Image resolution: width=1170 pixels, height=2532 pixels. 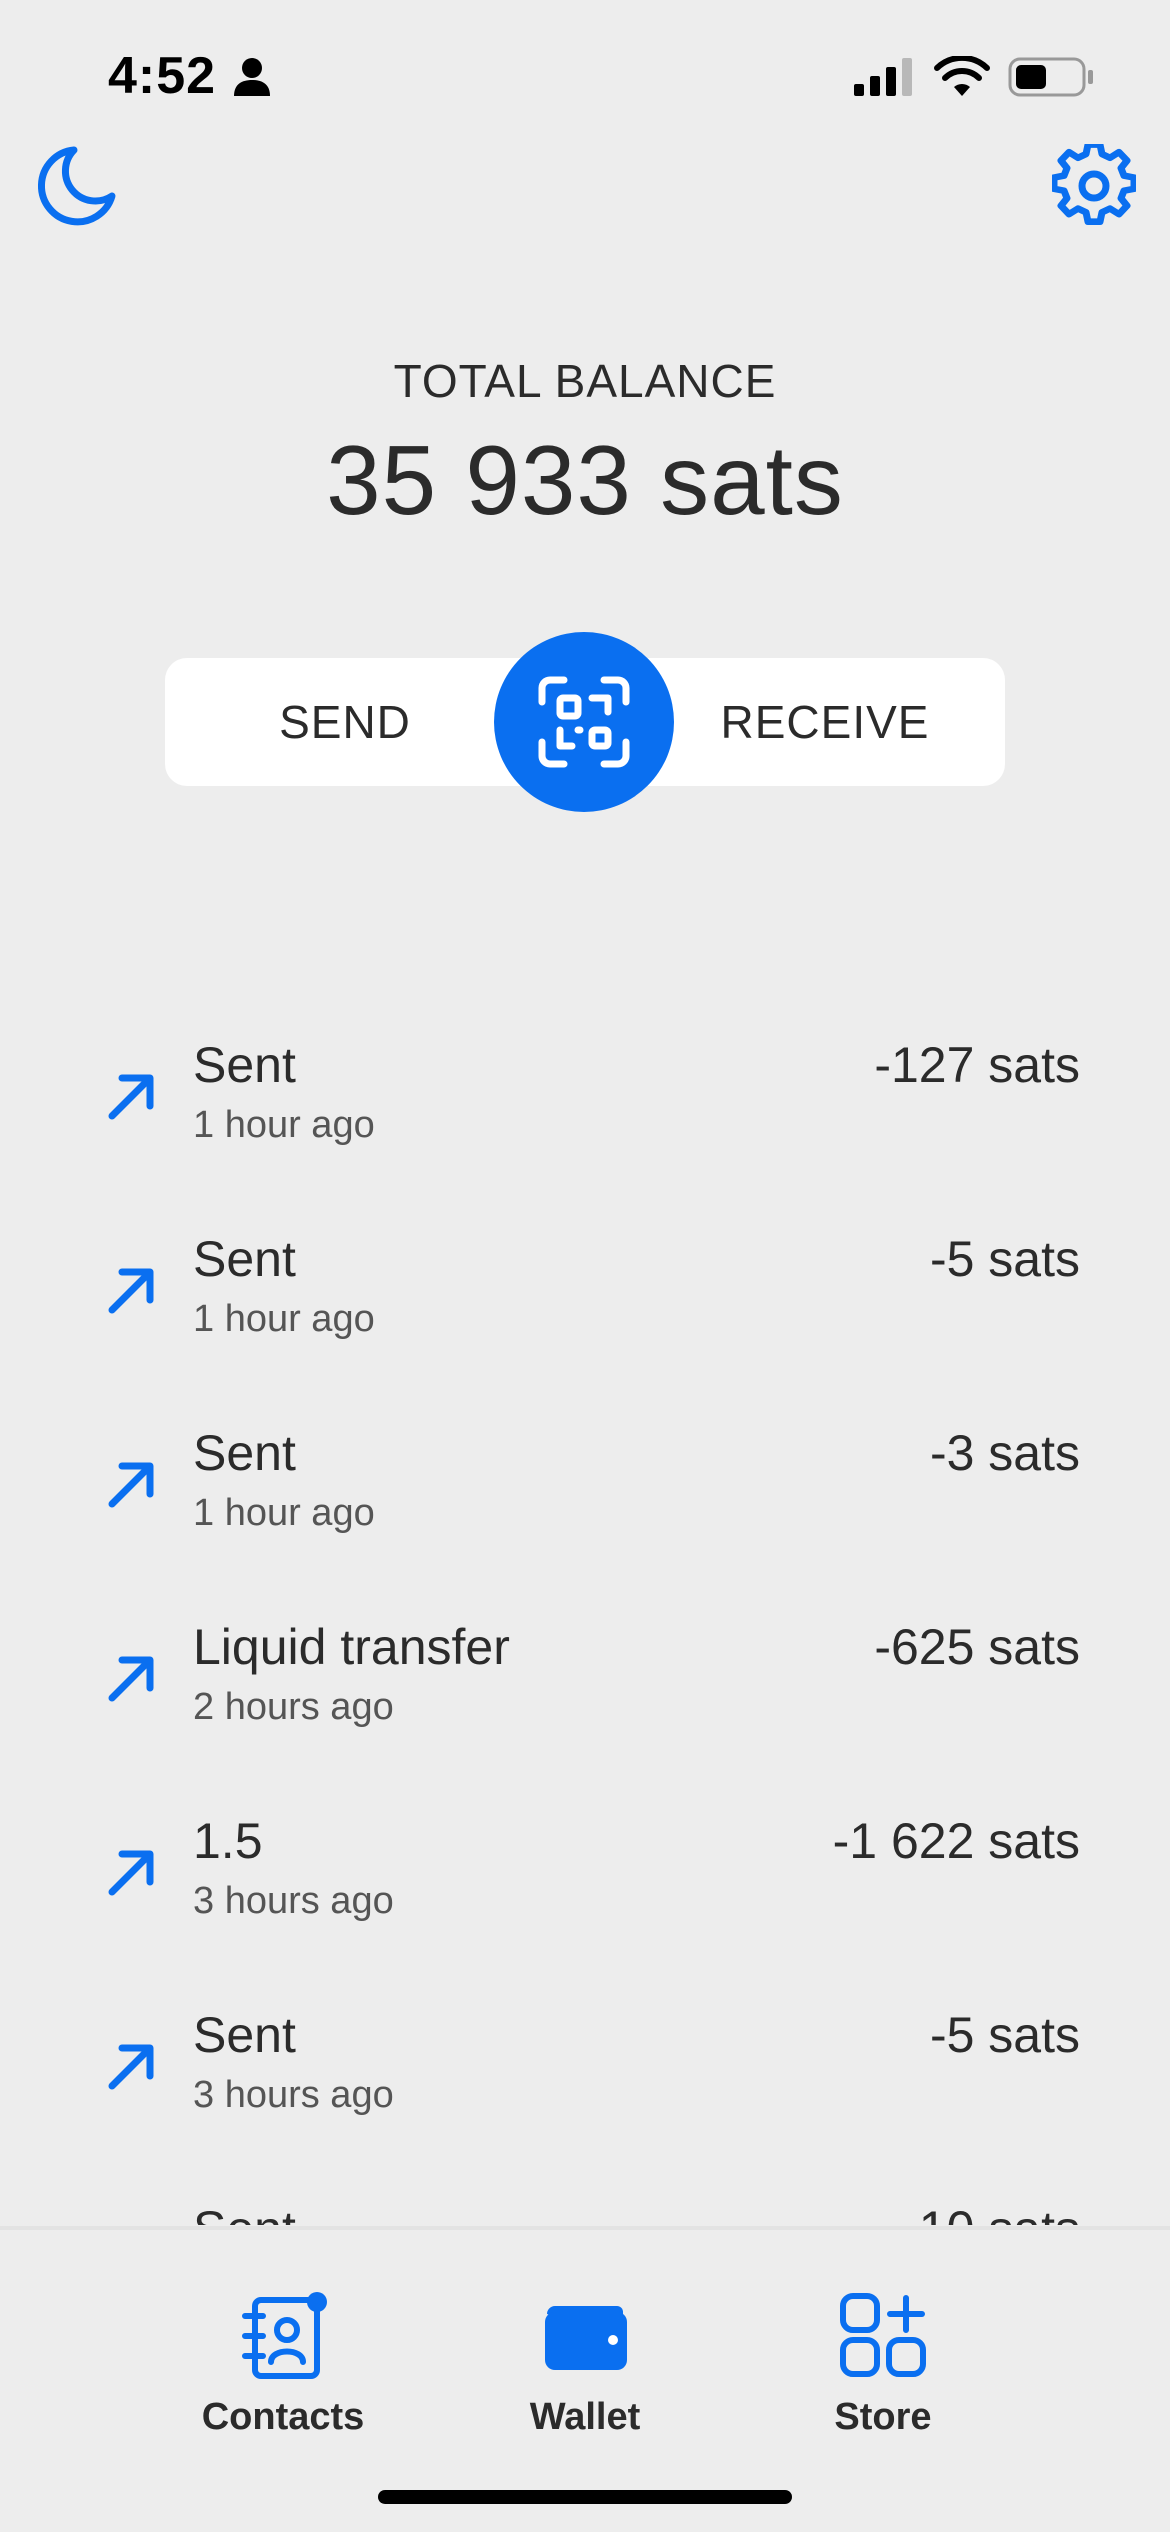 I want to click on bottom-tab-bar: Contacts Wallet Store, so click(x=585, y=2379).